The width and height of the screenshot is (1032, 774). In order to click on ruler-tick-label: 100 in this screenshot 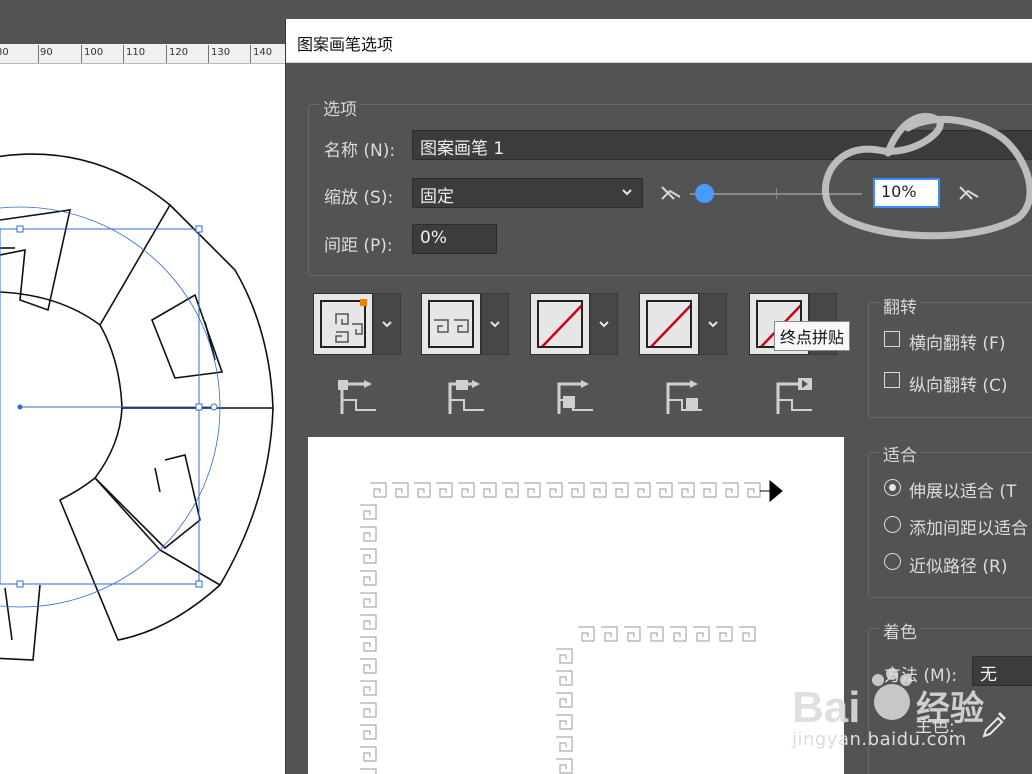, I will do `click(94, 52)`.